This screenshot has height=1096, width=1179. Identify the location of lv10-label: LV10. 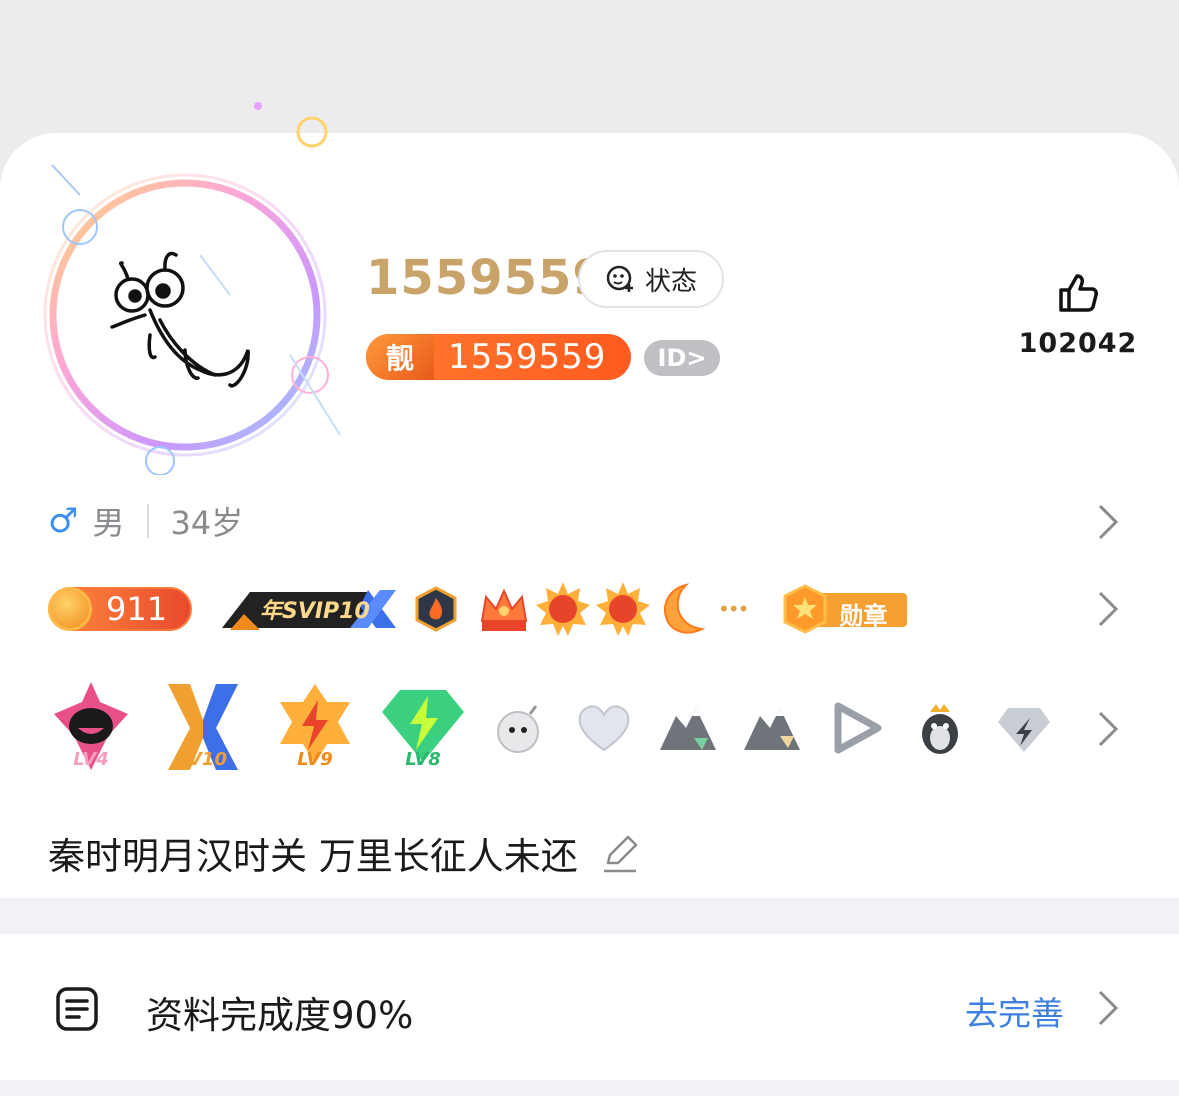
(203, 759).